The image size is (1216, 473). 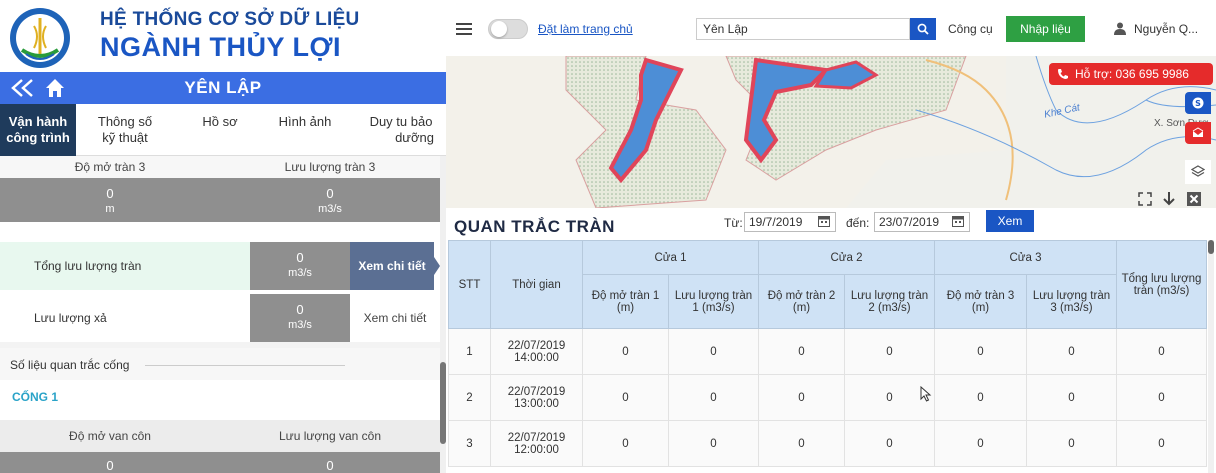 I want to click on support-text: Hỗ trợ: 036 695 9986, so click(x=1132, y=74).